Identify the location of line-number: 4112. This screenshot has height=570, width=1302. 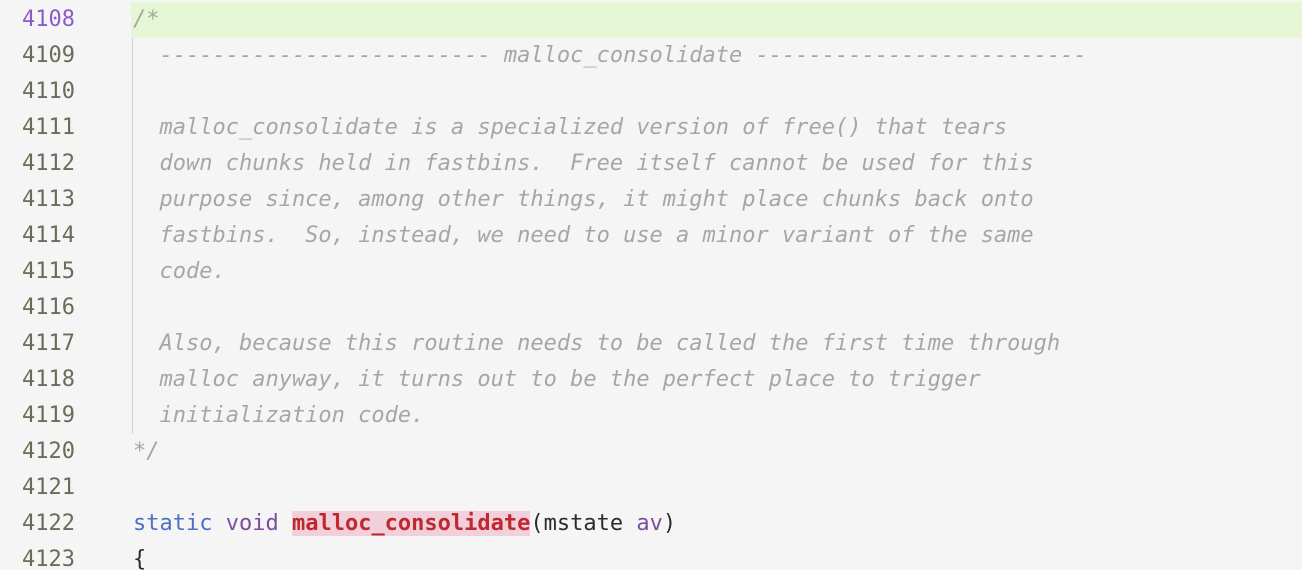
(41, 164).